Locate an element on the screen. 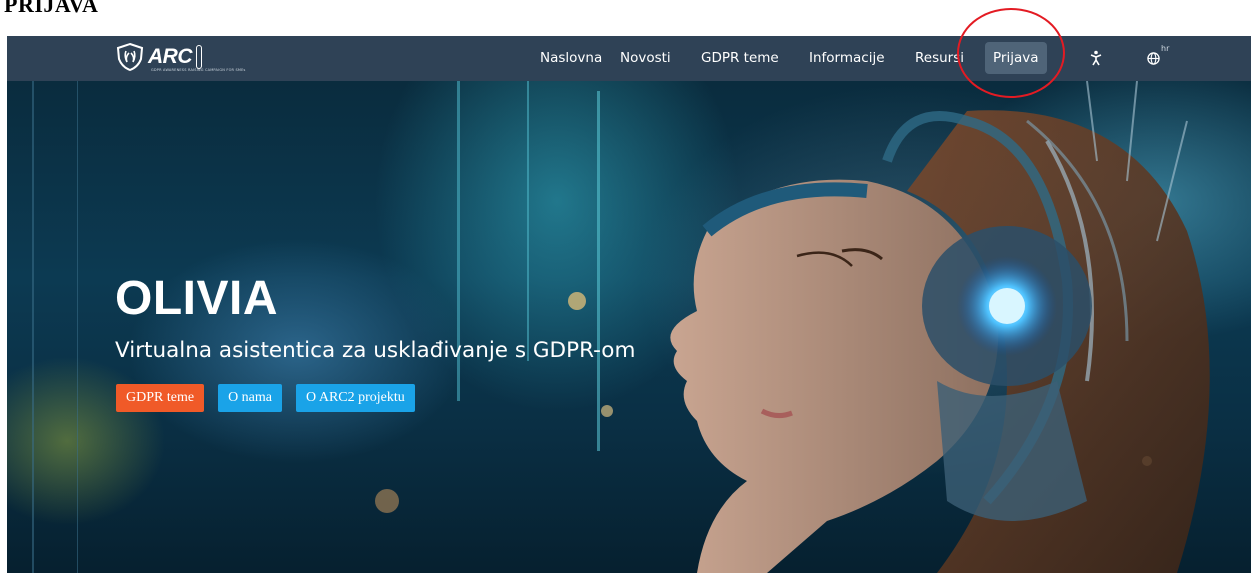  gdpr-teme-button: GDPR teme is located at coordinates (160, 398).